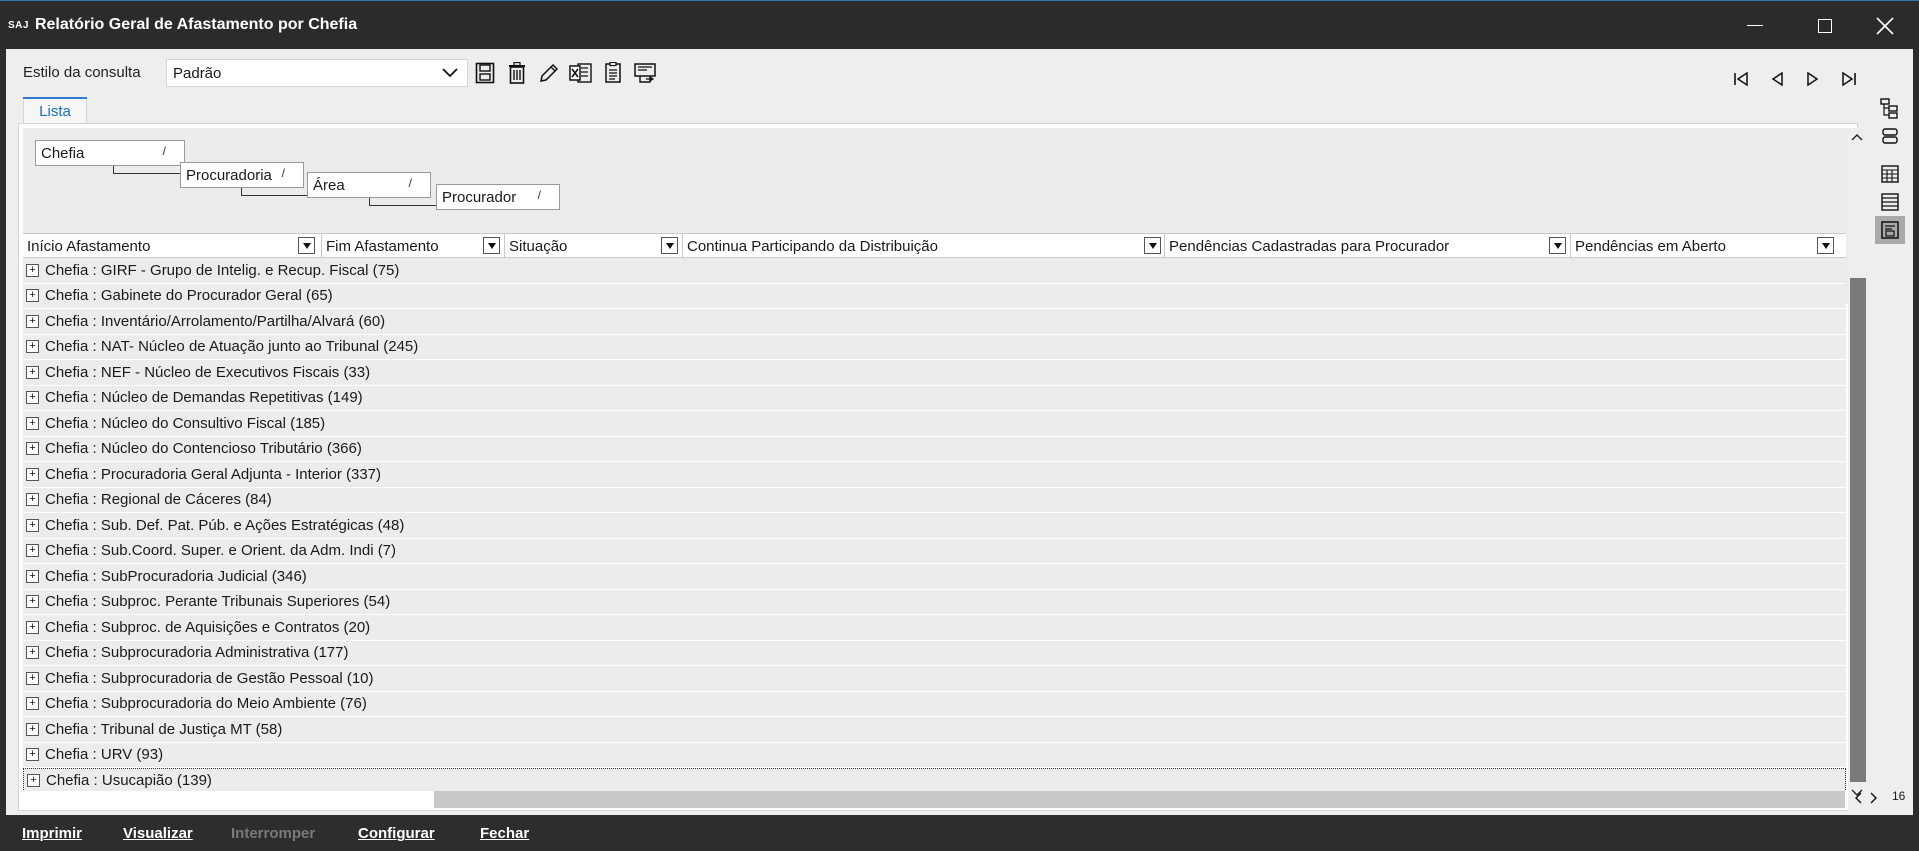 The width and height of the screenshot is (1919, 851). Describe the element at coordinates (146, 173) in the screenshot. I see `group-connector` at that location.